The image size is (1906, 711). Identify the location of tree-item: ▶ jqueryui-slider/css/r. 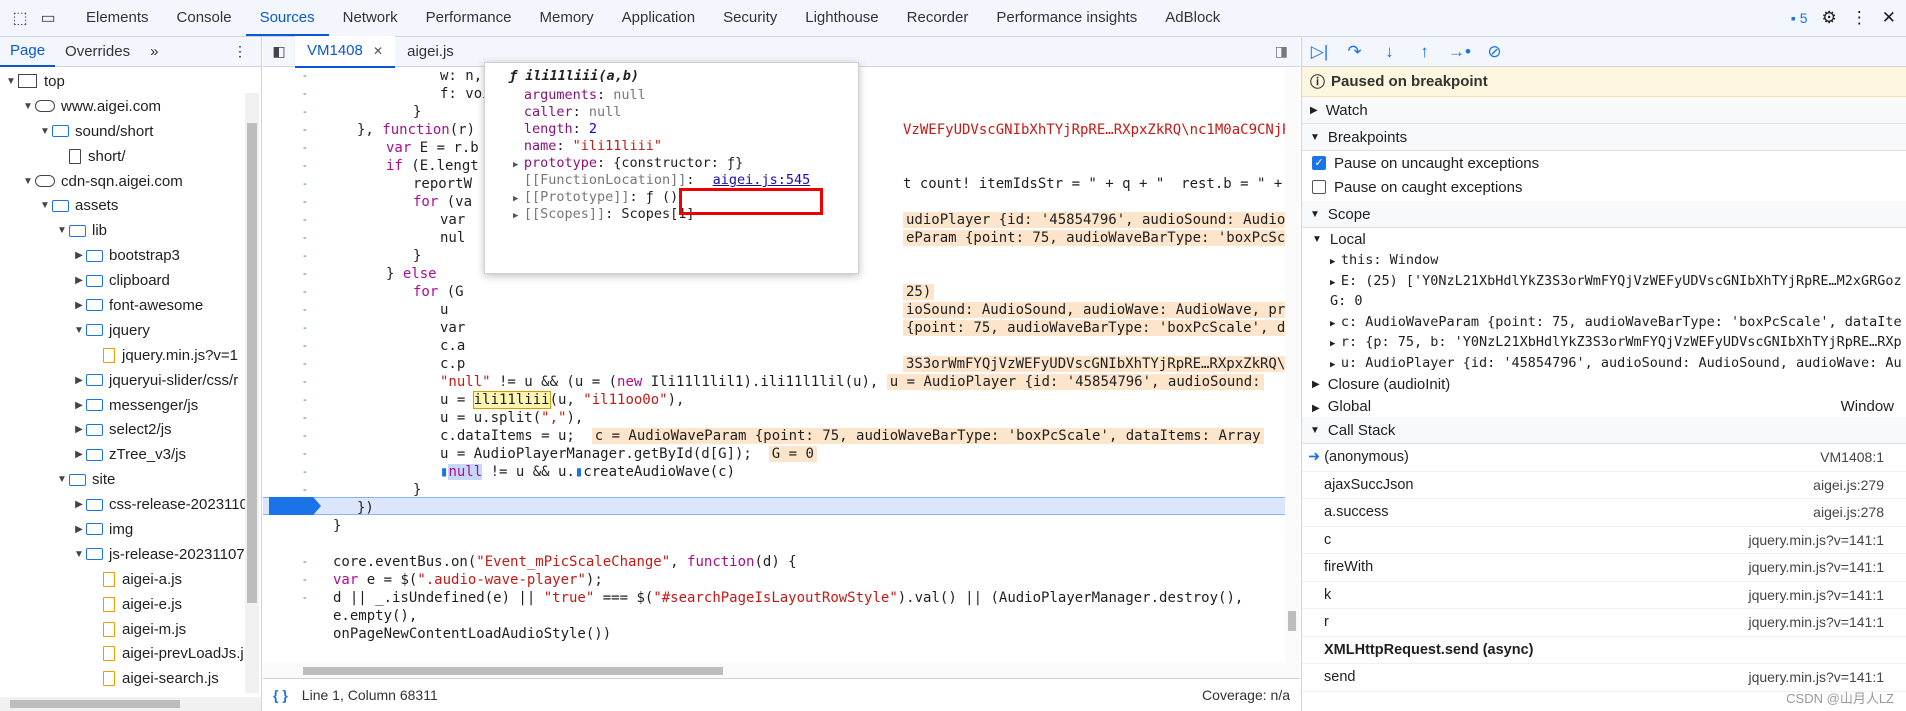
(130, 380).